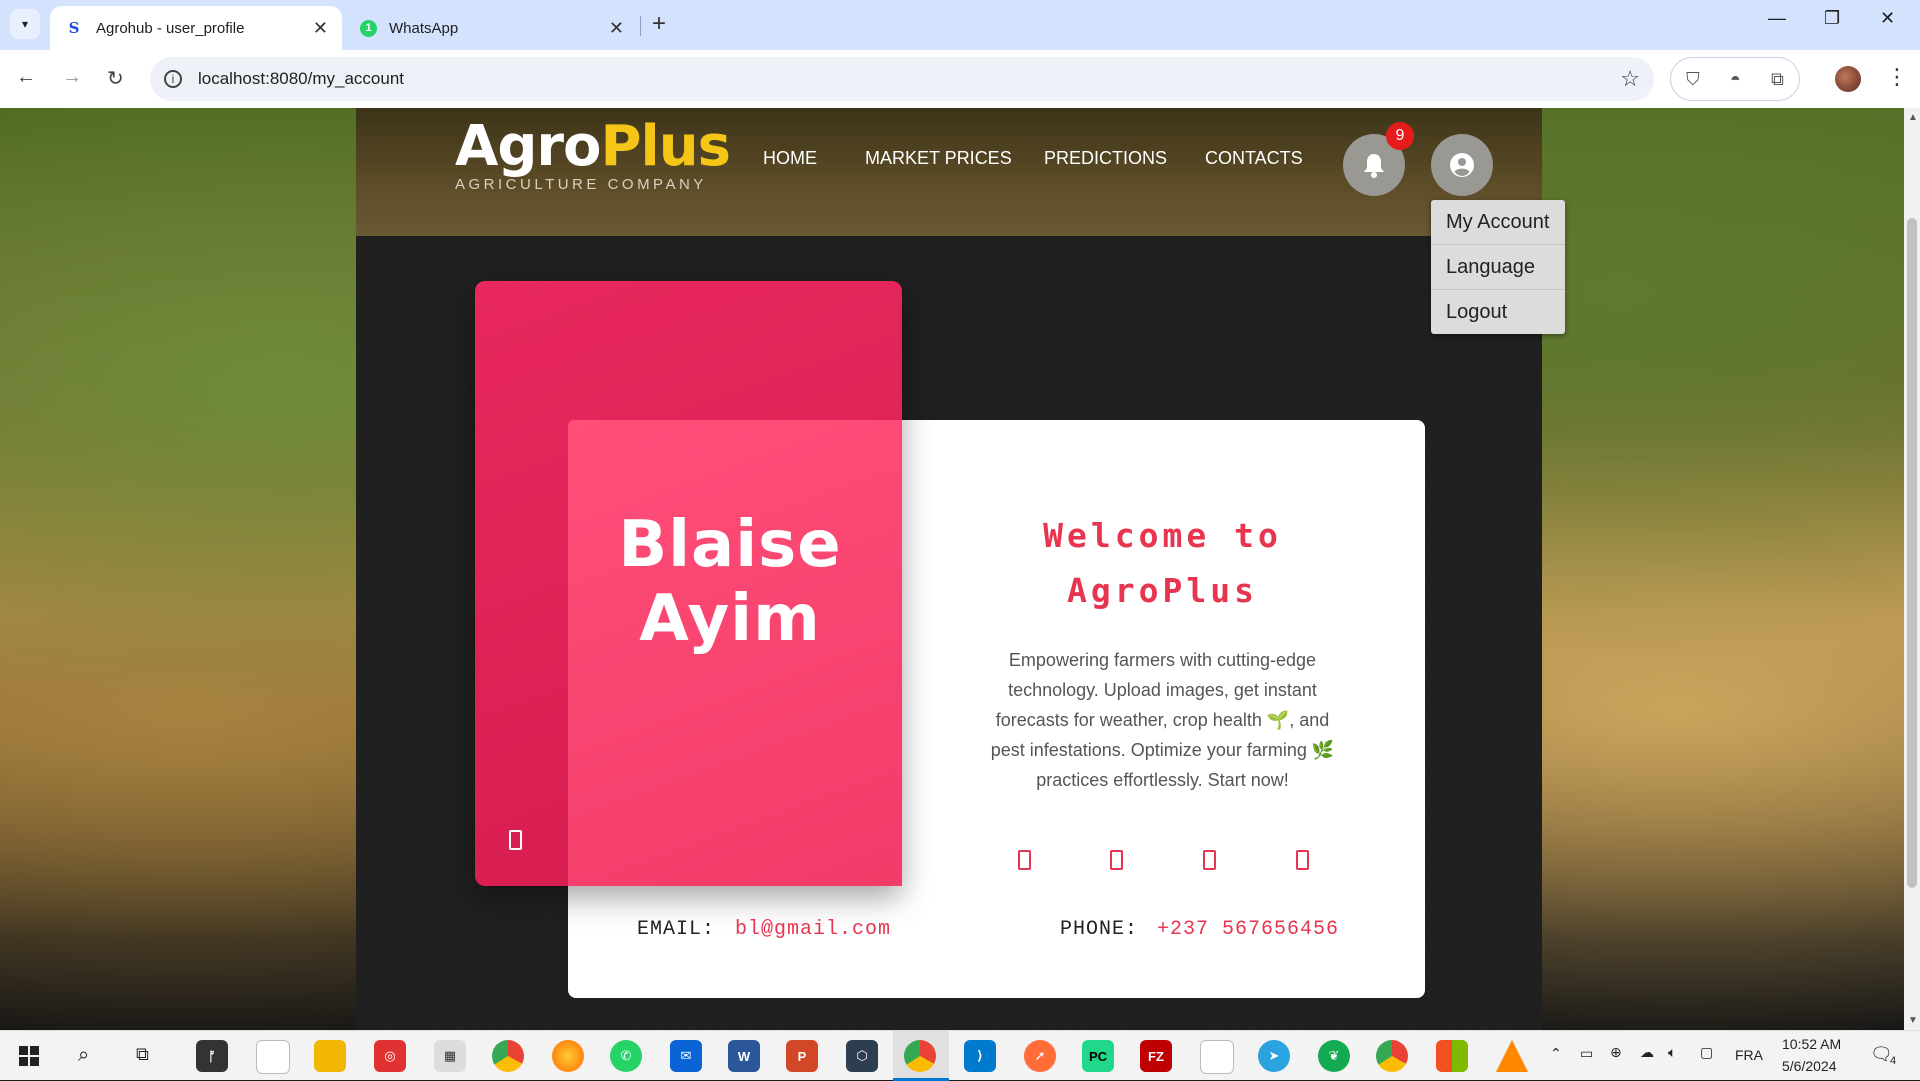 This screenshot has height=1081, width=1920. I want to click on chrome-active-icon, so click(920, 1056).